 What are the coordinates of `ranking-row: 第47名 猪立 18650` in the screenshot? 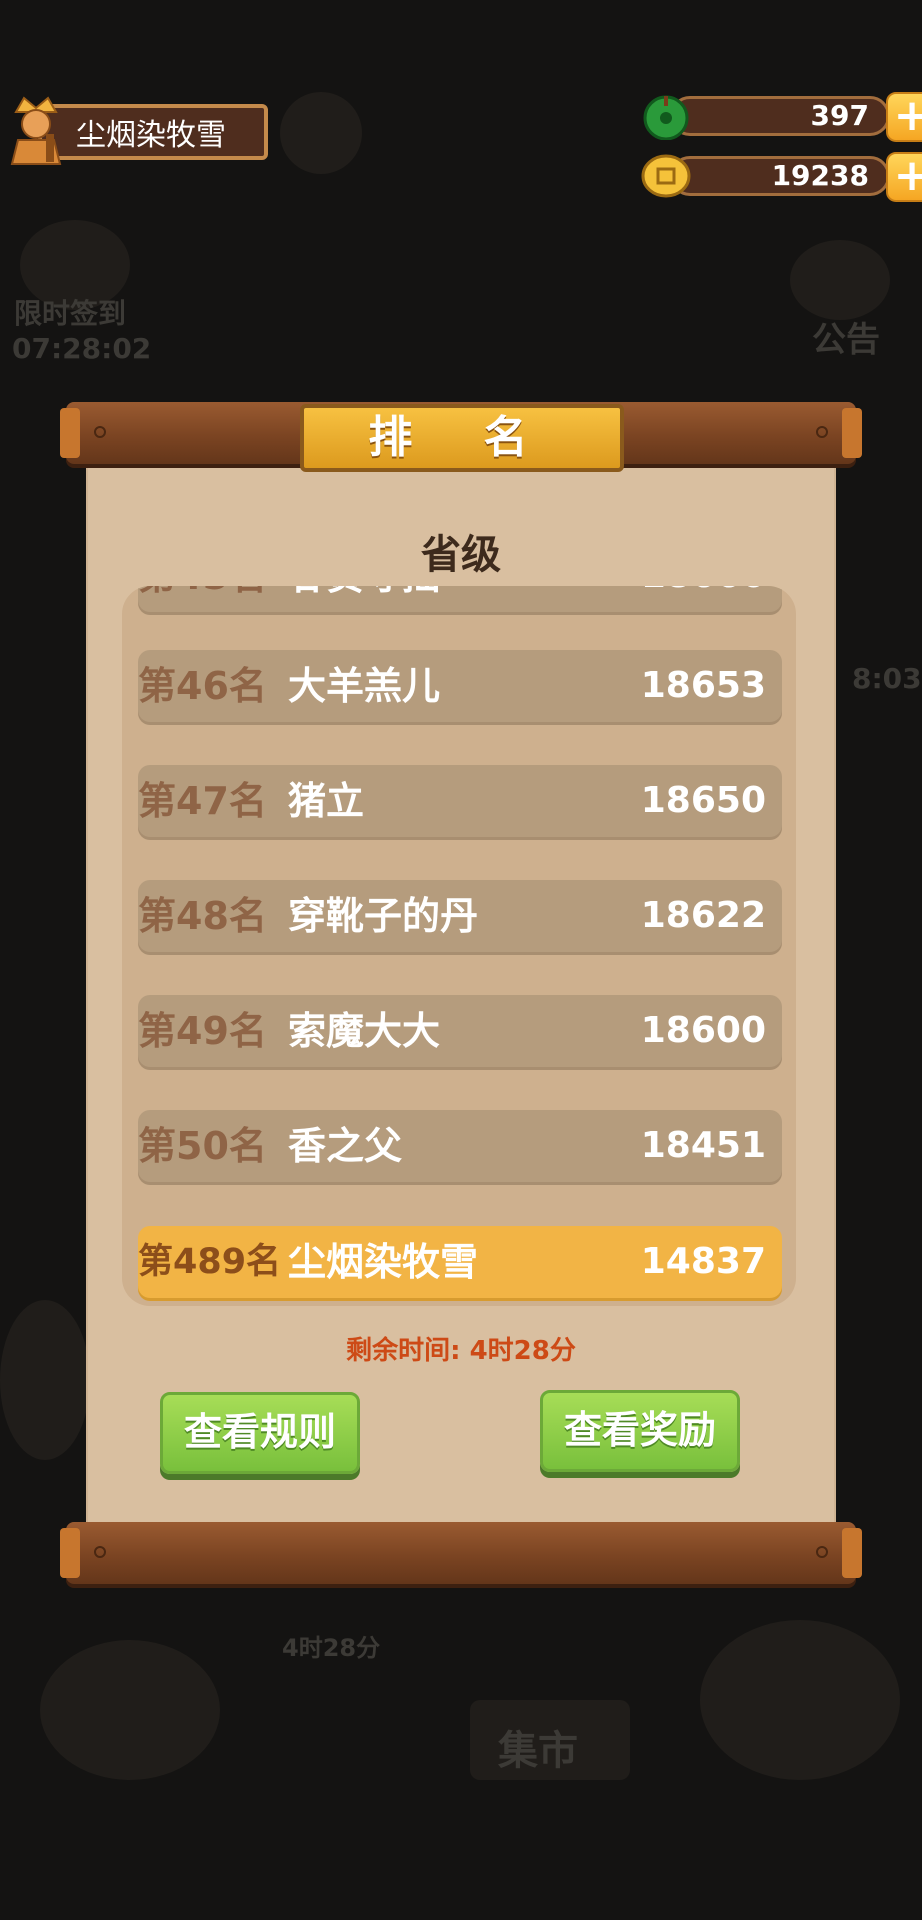 It's located at (460, 801).